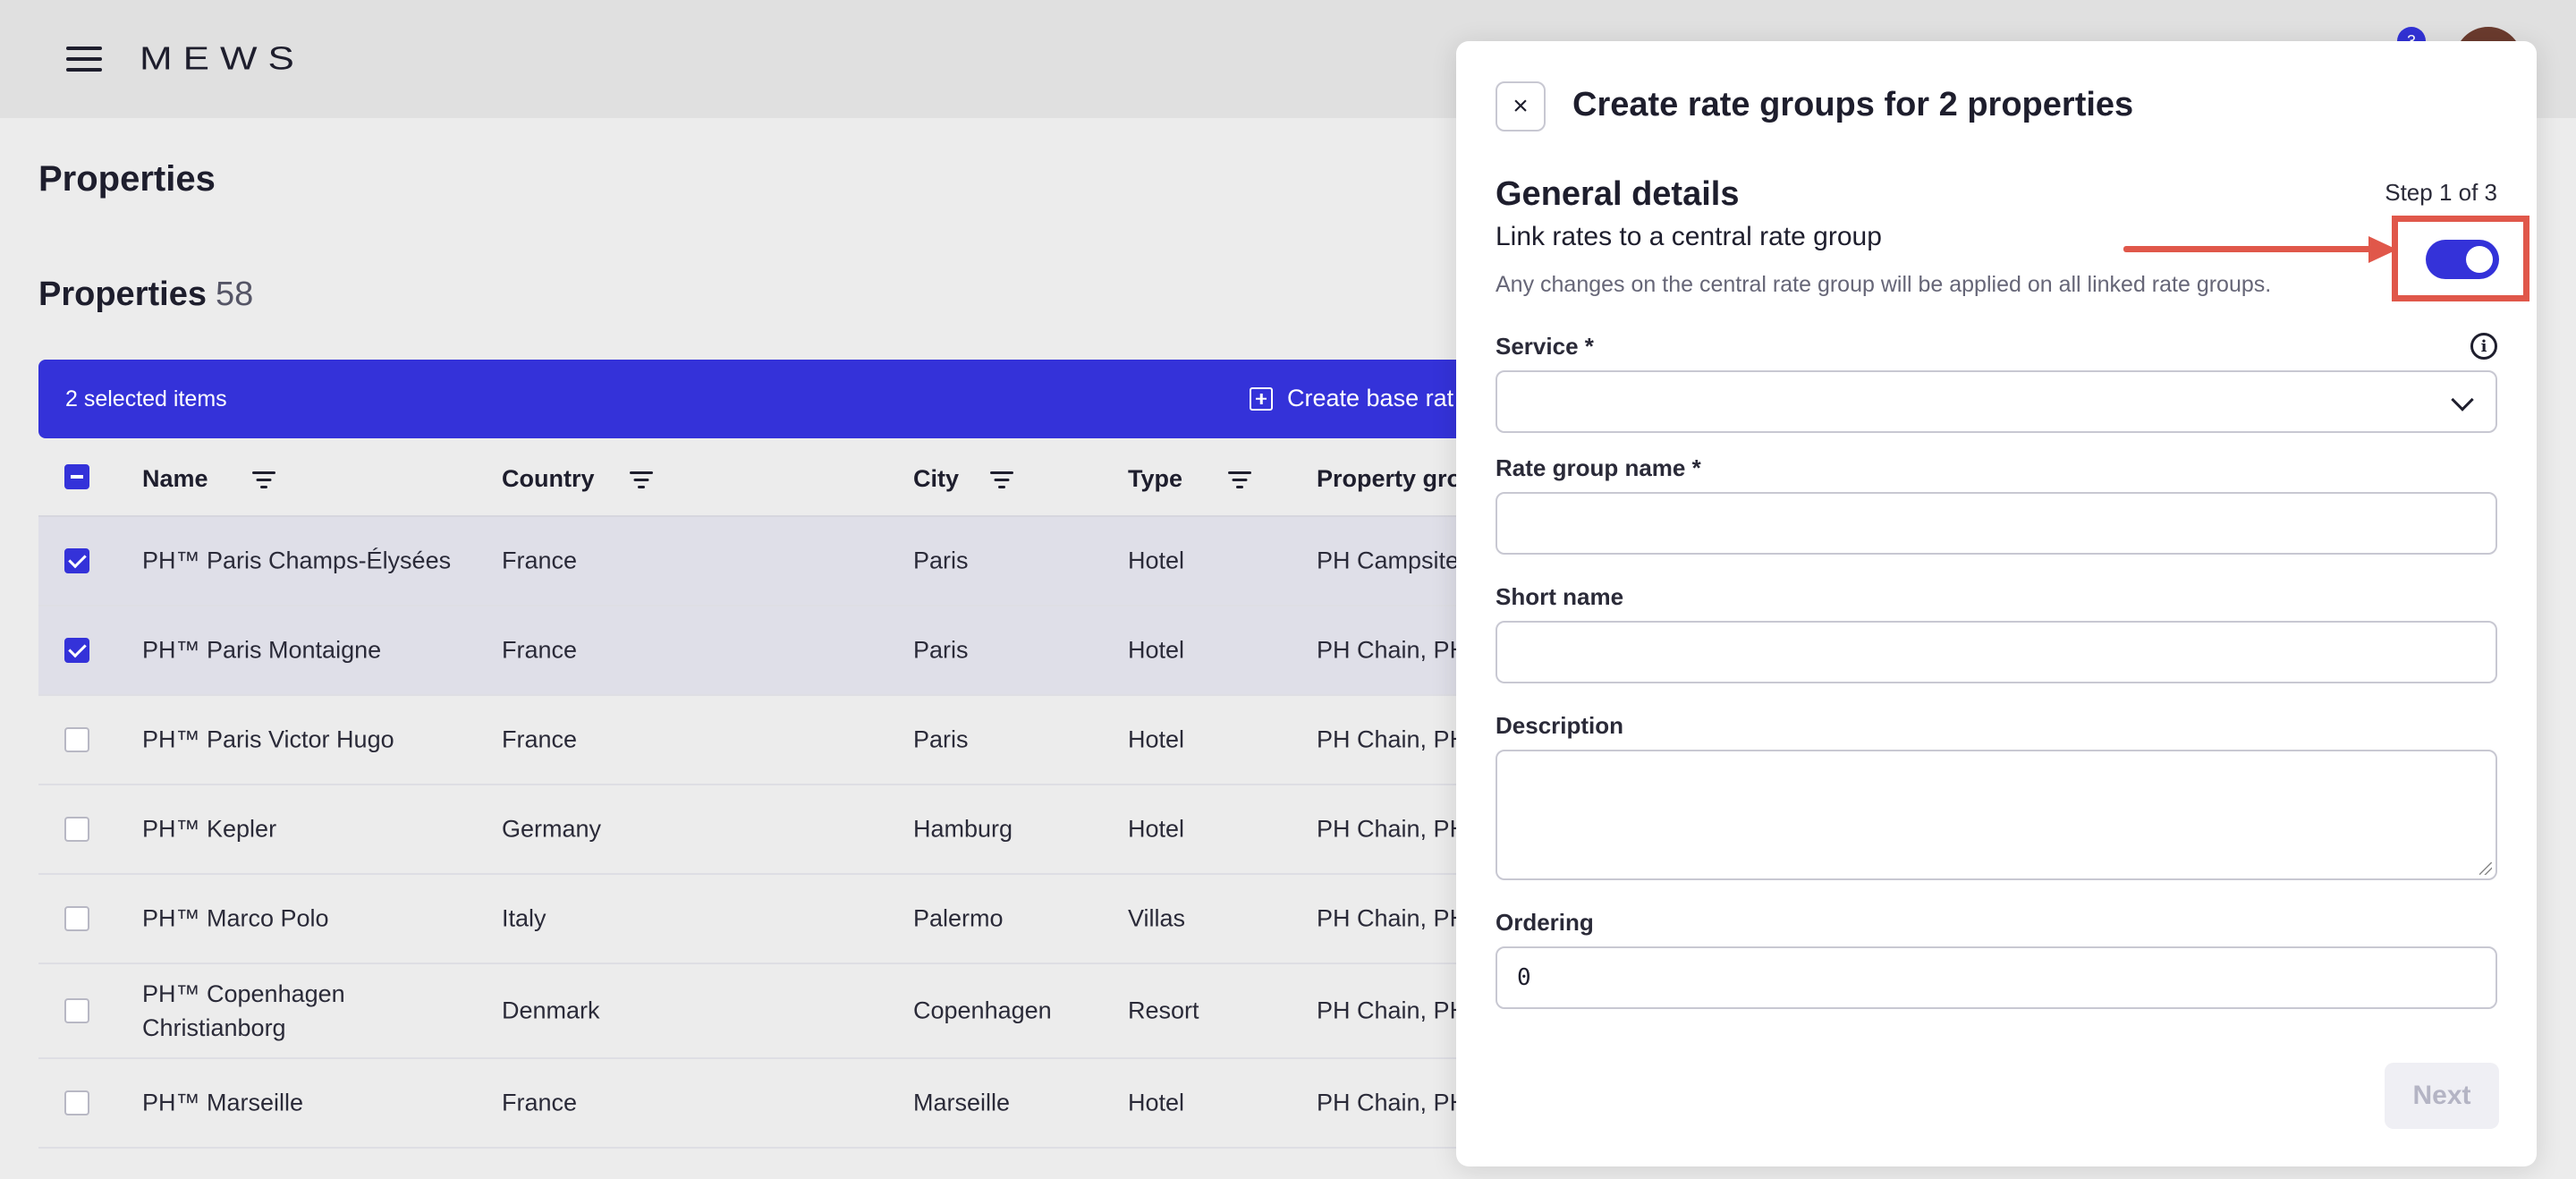 The height and width of the screenshot is (1179, 2576). Describe the element at coordinates (551, 1011) in the screenshot. I see `cell-country: Denmark` at that location.